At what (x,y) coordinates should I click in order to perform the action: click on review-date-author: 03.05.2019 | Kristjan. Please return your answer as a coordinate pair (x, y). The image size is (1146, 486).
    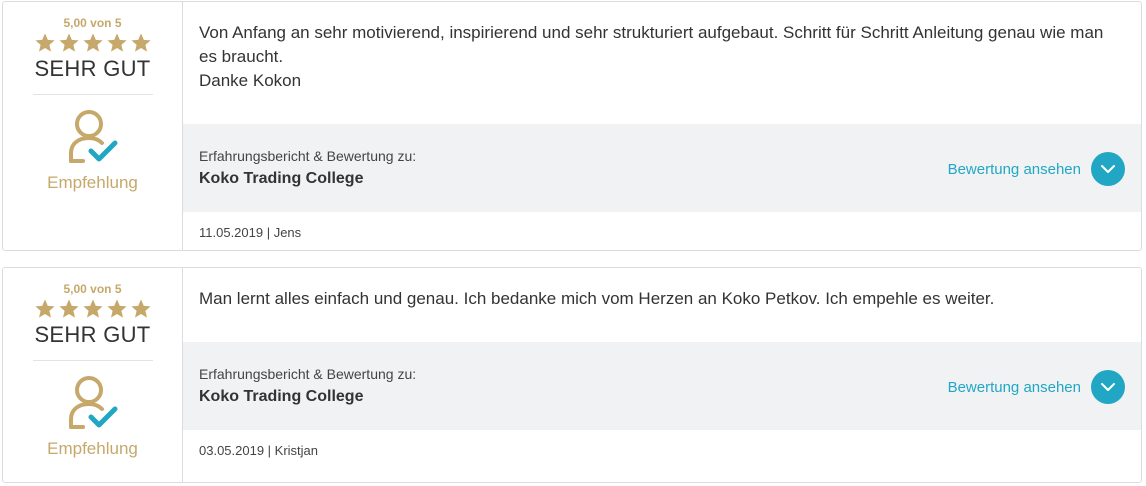
    Looking at the image, I should click on (259, 450).